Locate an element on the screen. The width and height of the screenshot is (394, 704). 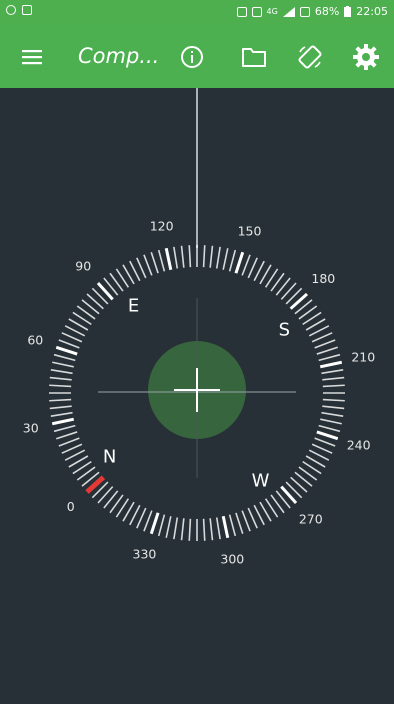
direction-label-e: E is located at coordinates (133, 306).